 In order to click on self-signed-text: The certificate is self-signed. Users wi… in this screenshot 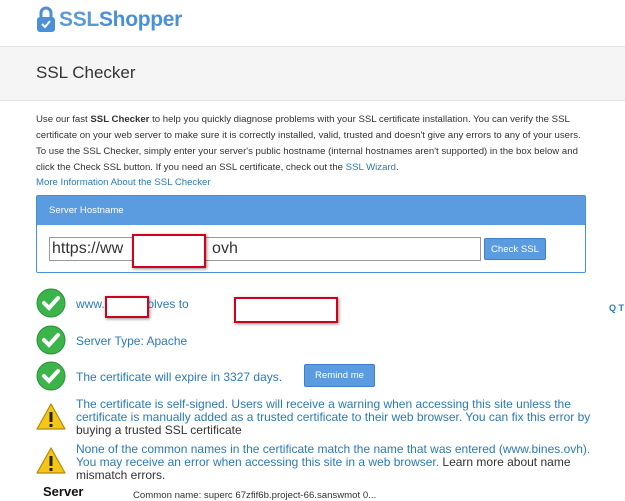, I will do `click(333, 417)`.